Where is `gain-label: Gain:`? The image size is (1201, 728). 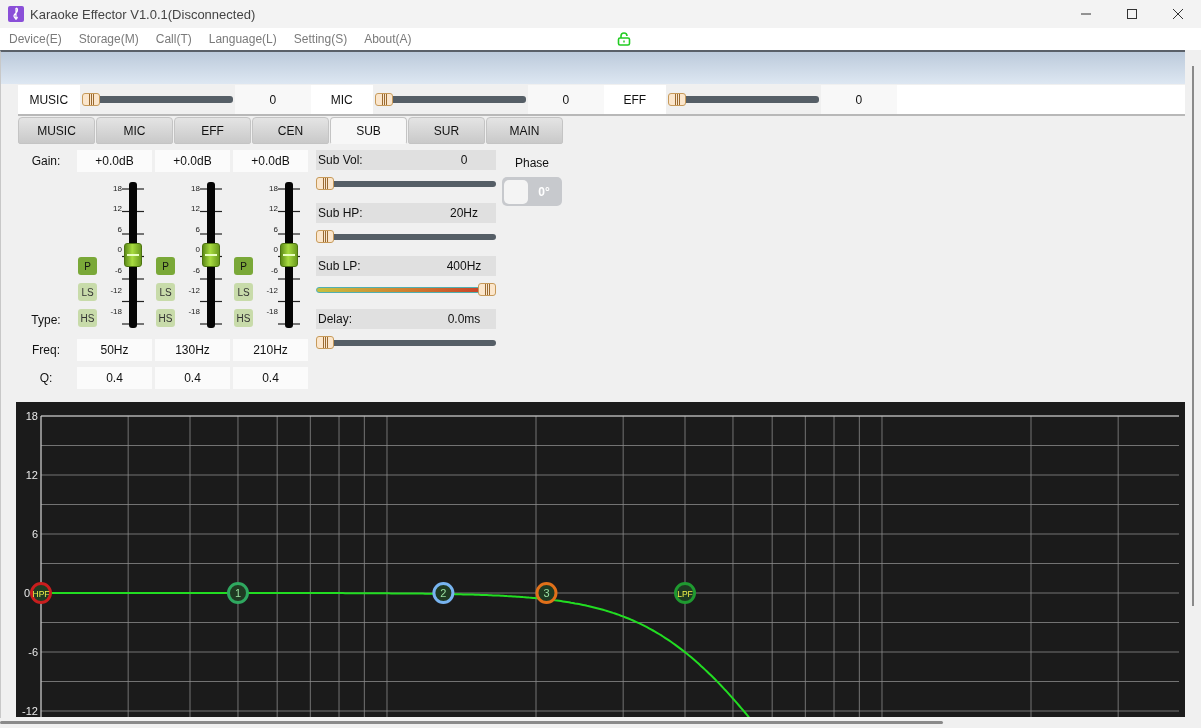 gain-label: Gain: is located at coordinates (46, 161).